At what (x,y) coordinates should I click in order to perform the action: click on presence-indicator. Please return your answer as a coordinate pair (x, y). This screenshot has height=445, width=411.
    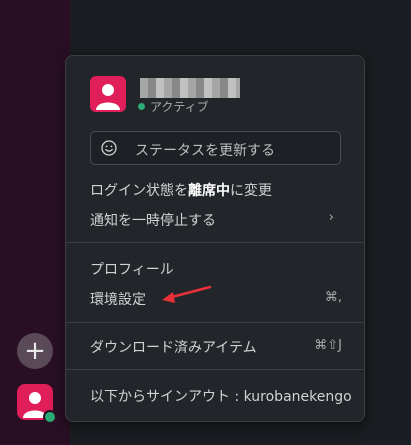
    Looking at the image, I should click on (50, 417).